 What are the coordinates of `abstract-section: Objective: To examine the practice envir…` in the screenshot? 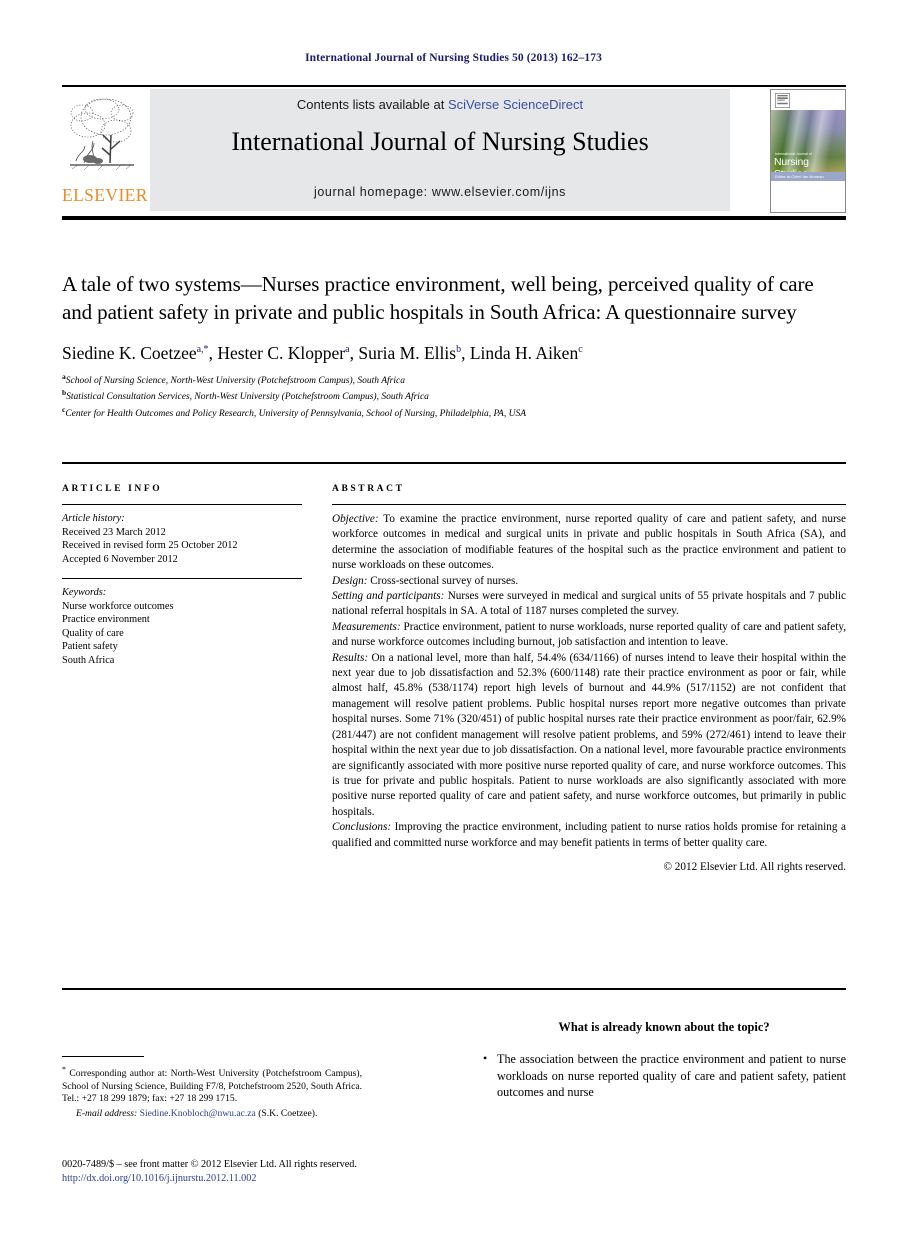 It's located at (589, 543).